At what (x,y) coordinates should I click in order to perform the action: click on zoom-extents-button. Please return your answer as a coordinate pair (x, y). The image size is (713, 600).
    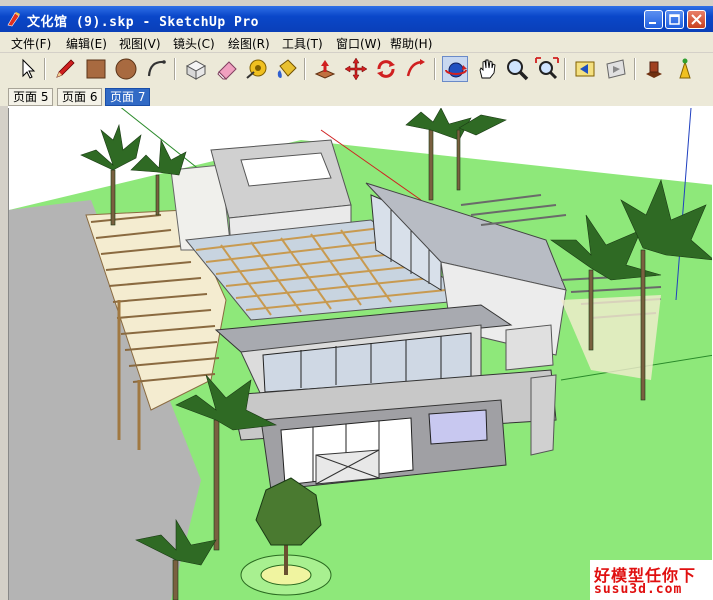
    Looking at the image, I should click on (547, 69).